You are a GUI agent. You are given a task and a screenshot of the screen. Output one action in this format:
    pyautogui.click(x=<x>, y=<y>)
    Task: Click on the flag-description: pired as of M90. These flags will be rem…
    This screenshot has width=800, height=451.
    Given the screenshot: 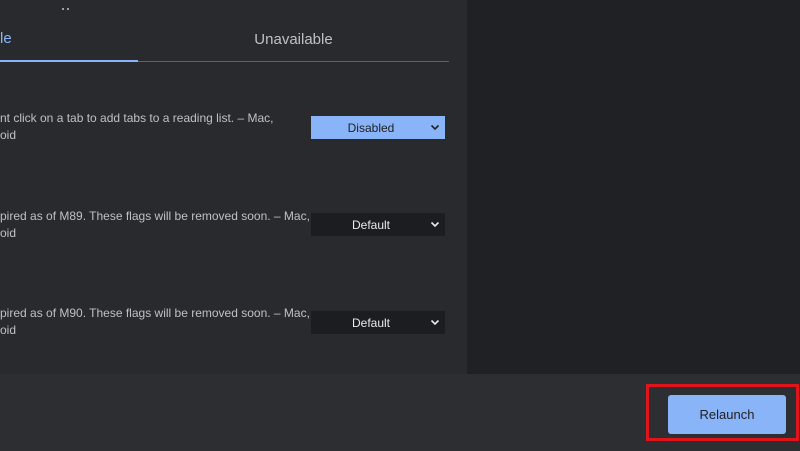 What is the action you would take?
    pyautogui.click(x=155, y=322)
    